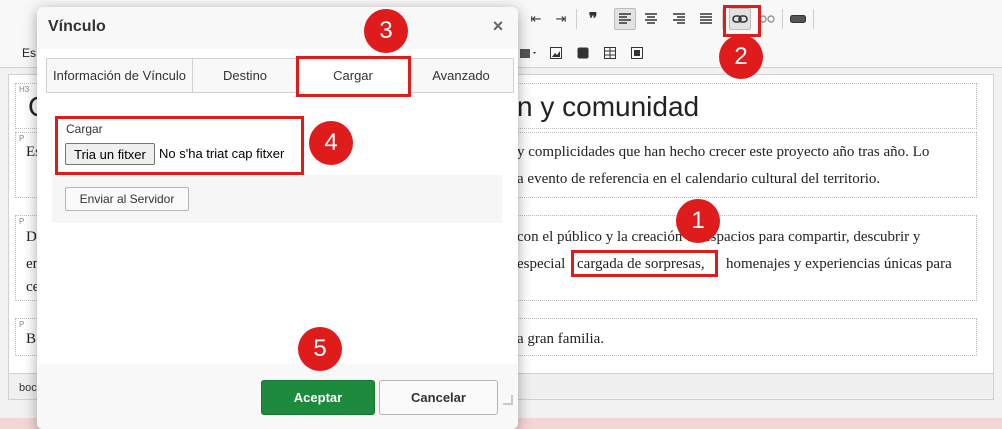 The height and width of the screenshot is (429, 1002). What do you see at coordinates (561, 339) in the screenshot?
I see `paragraph-line-right: a gran familia.` at bounding box center [561, 339].